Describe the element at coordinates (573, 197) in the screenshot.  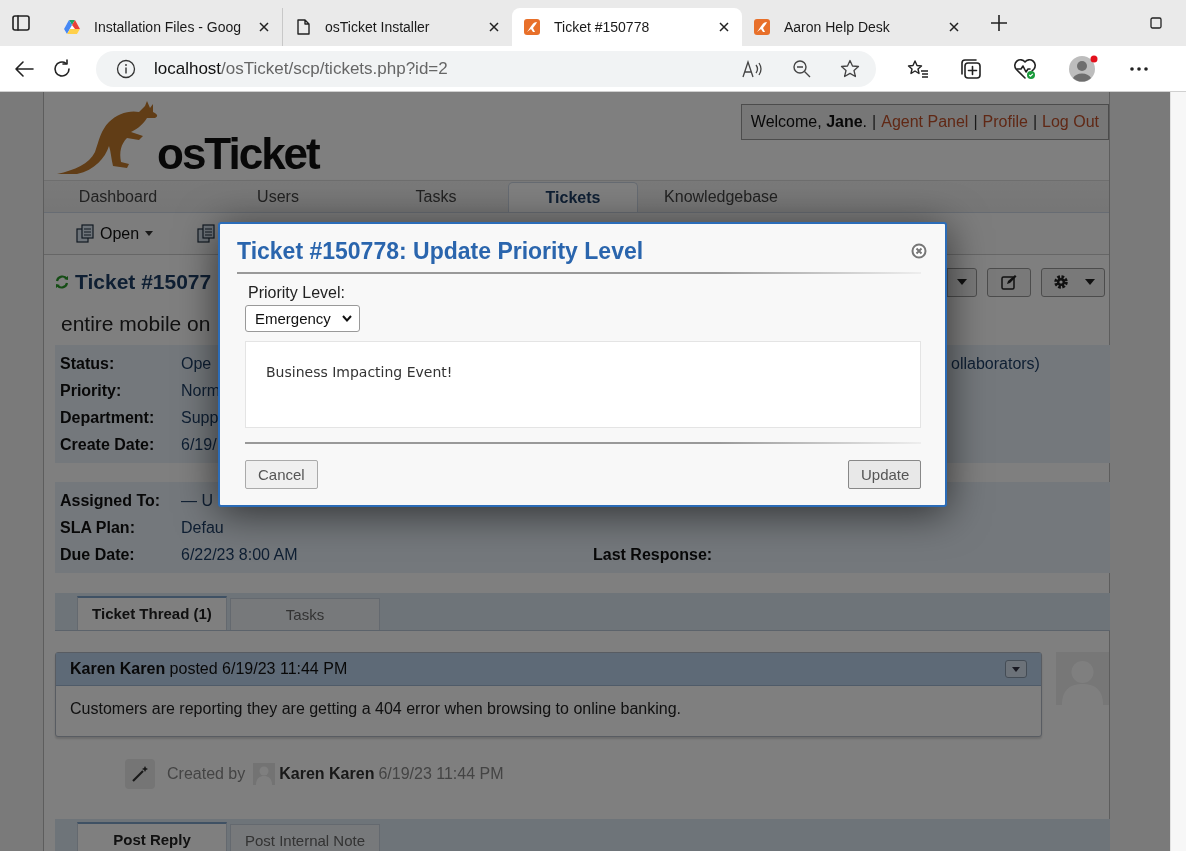
I see `nav-tab: Tickets` at that location.